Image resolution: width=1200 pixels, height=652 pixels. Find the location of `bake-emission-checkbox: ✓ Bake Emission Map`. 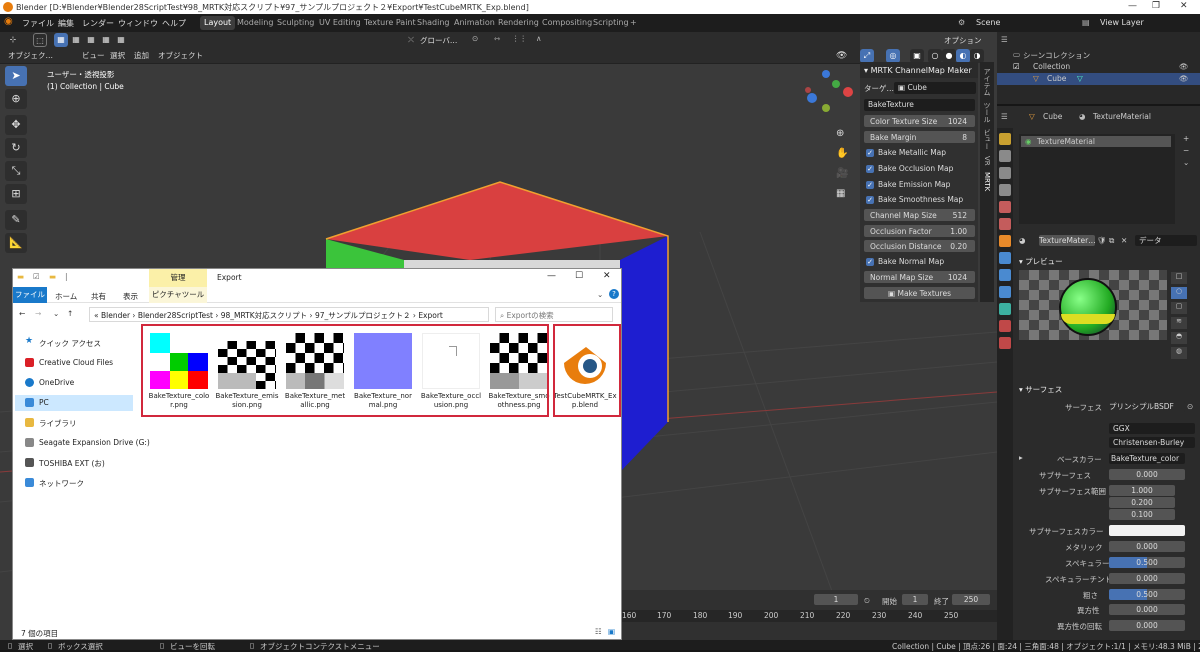

bake-emission-checkbox: ✓ Bake Emission Map is located at coordinates (919, 185).